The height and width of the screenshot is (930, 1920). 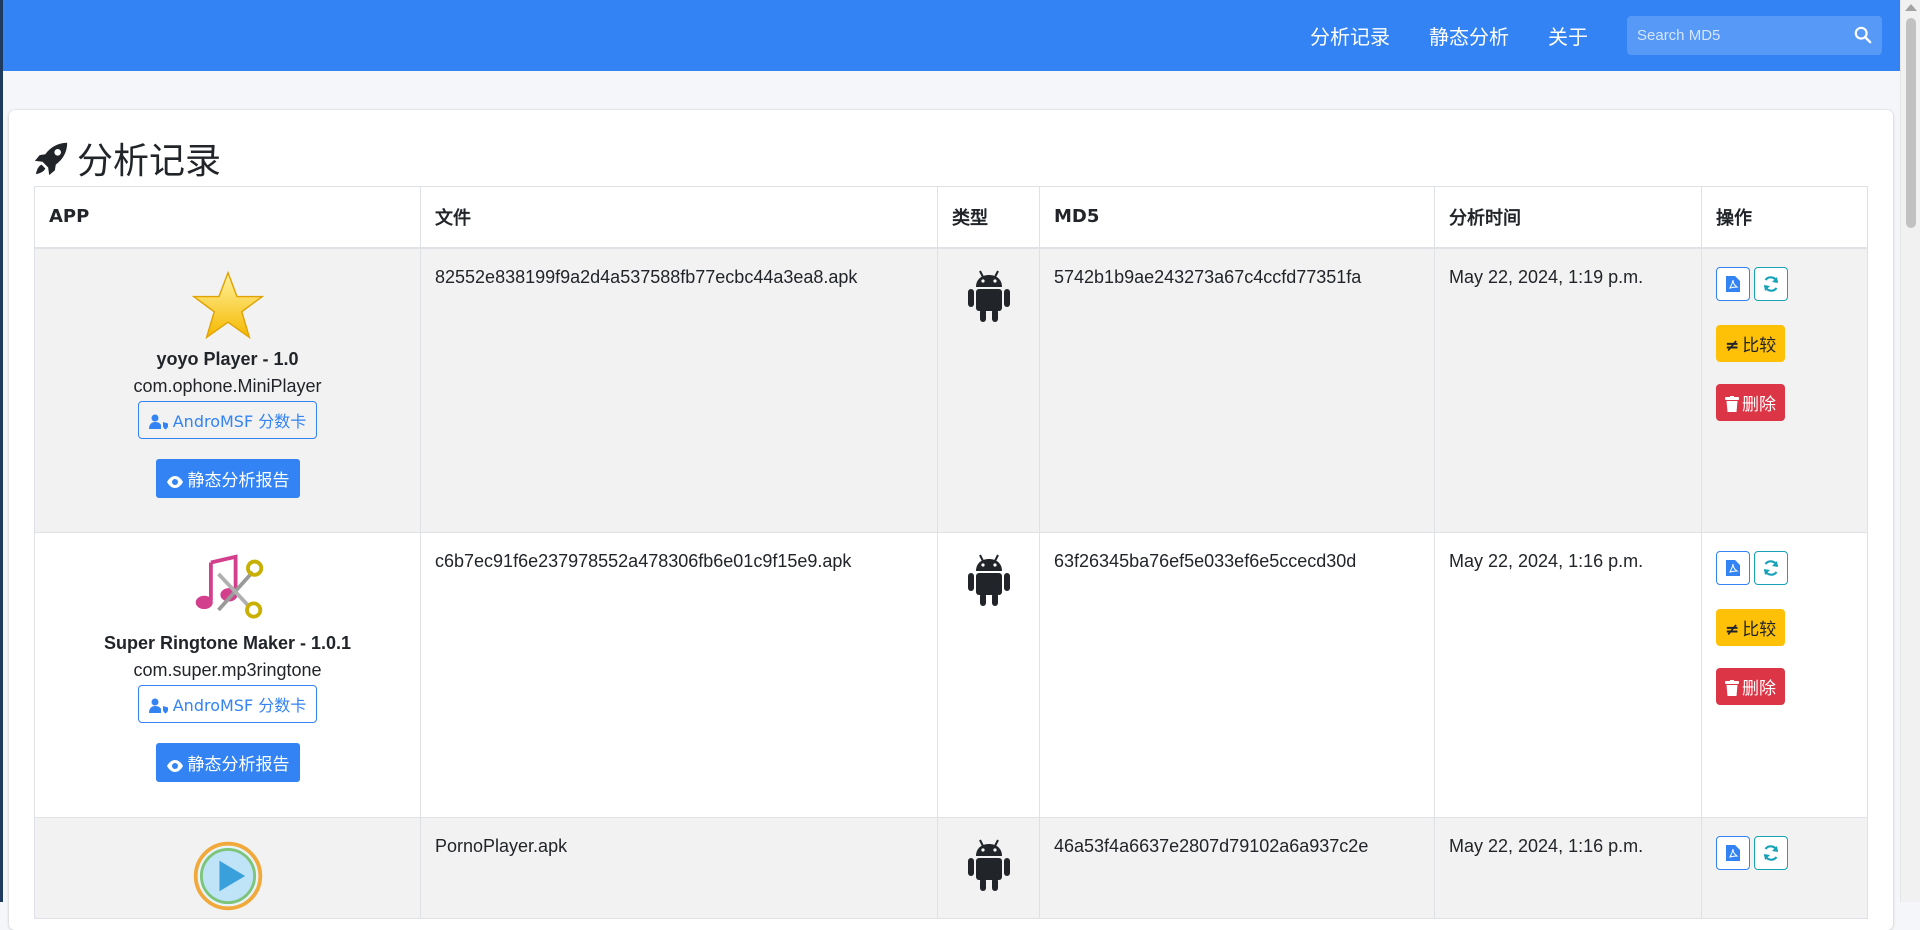 What do you see at coordinates (227, 385) in the screenshot?
I see `app-package: com.ophone.MiniPlayer` at bounding box center [227, 385].